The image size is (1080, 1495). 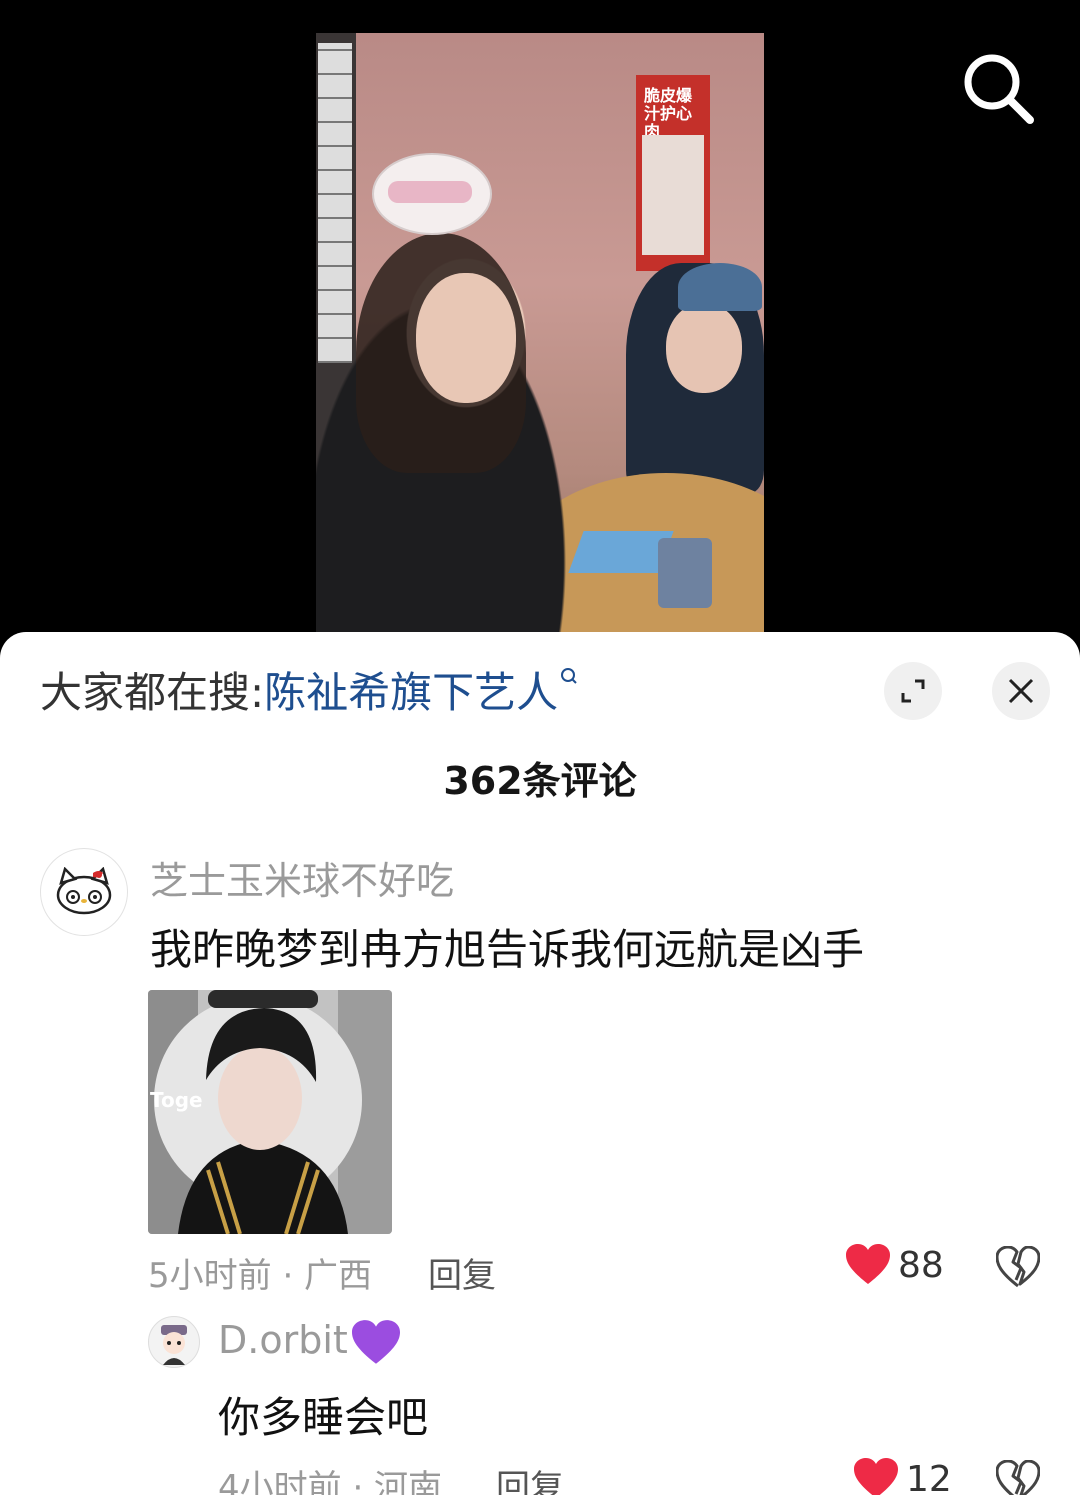 What do you see at coordinates (176, 1100) in the screenshot?
I see `comment-image-text: Toge` at bounding box center [176, 1100].